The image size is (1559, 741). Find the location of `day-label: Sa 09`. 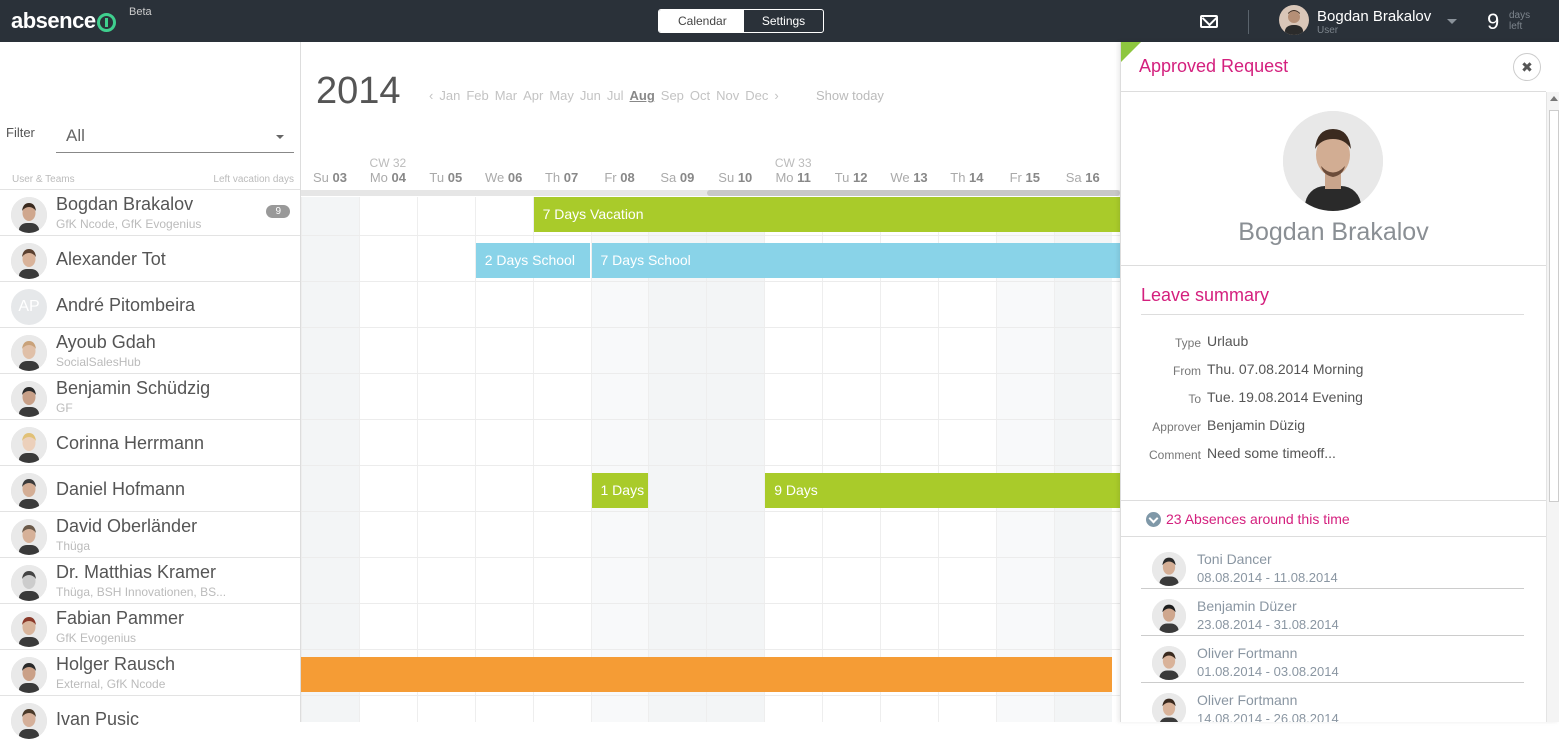

day-label: Sa 09 is located at coordinates (677, 177).